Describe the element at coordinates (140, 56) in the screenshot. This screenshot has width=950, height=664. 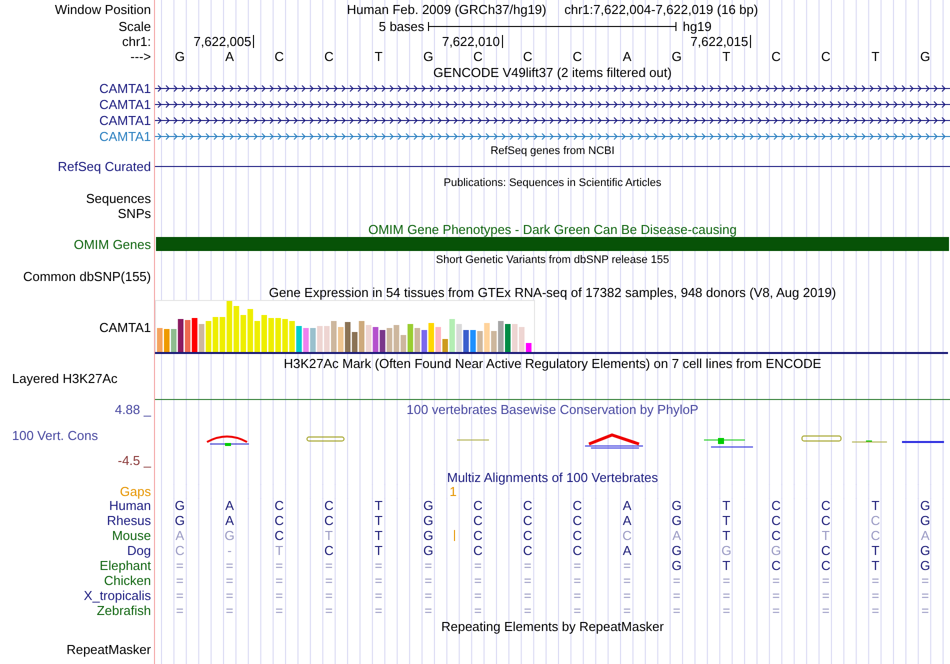
I see `strand-label: --->` at that location.